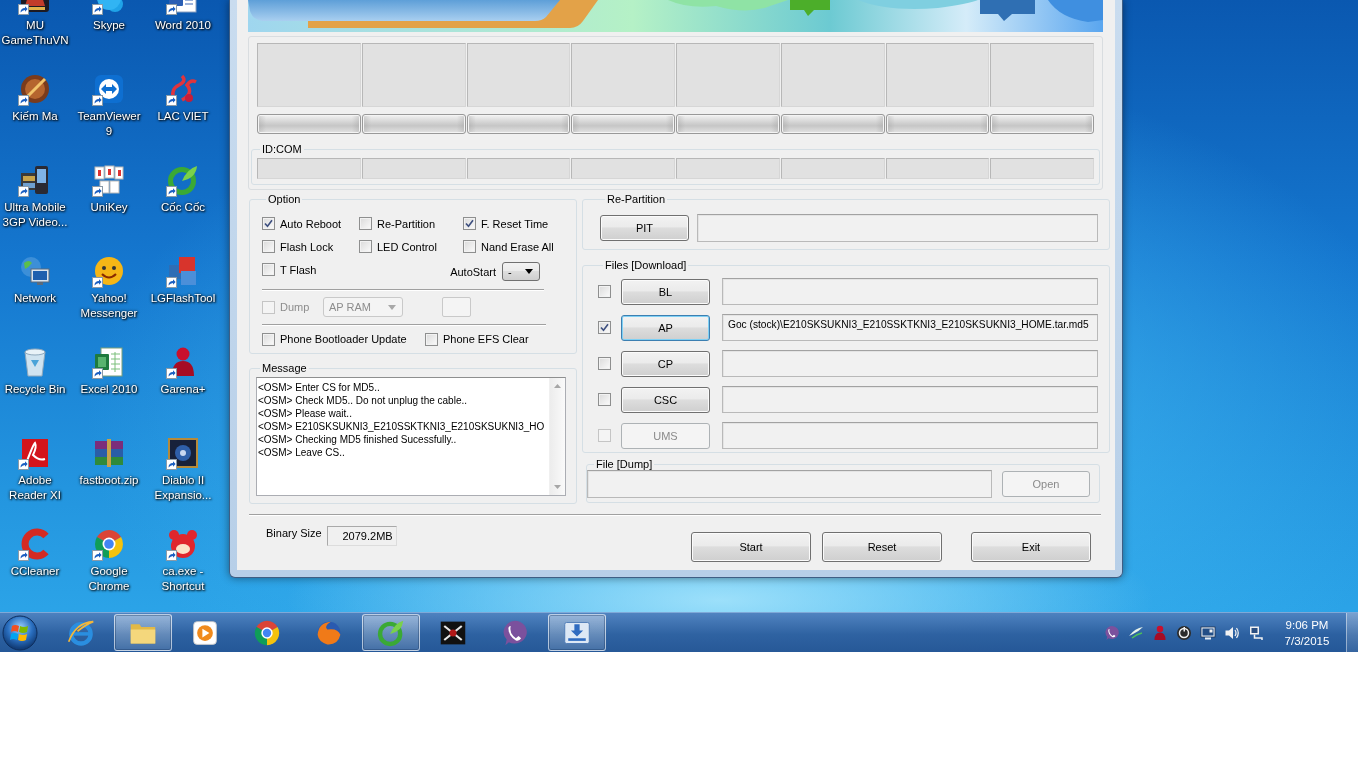 The image size is (1366, 768). I want to click on desktop-icon-label: Skype, so click(109, 25).